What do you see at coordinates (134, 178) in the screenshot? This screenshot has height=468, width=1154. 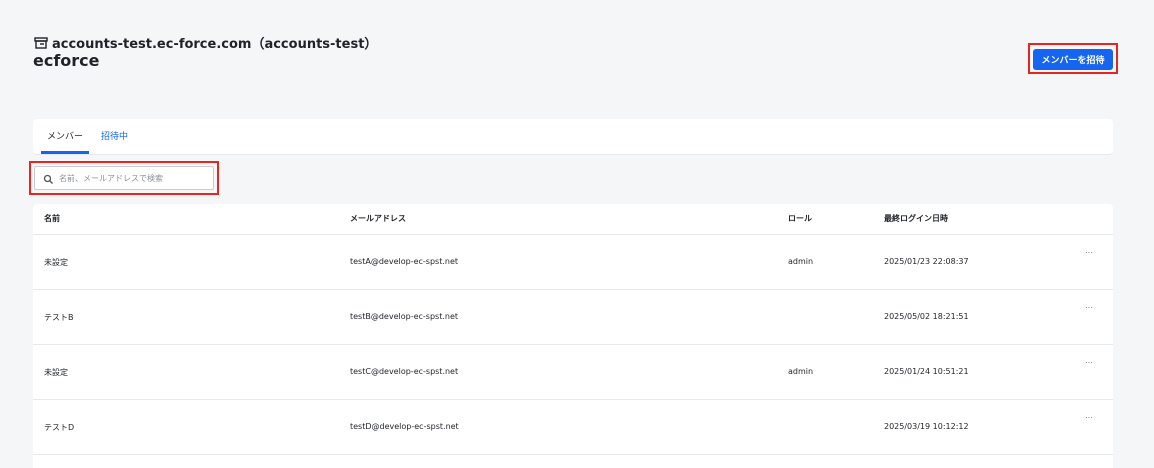 I see `search-input` at bounding box center [134, 178].